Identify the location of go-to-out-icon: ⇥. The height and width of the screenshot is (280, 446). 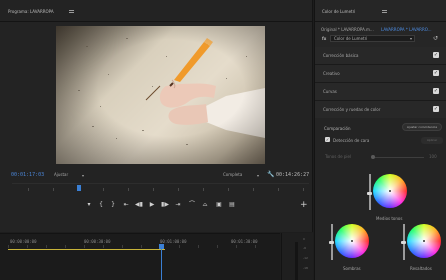
(178, 205).